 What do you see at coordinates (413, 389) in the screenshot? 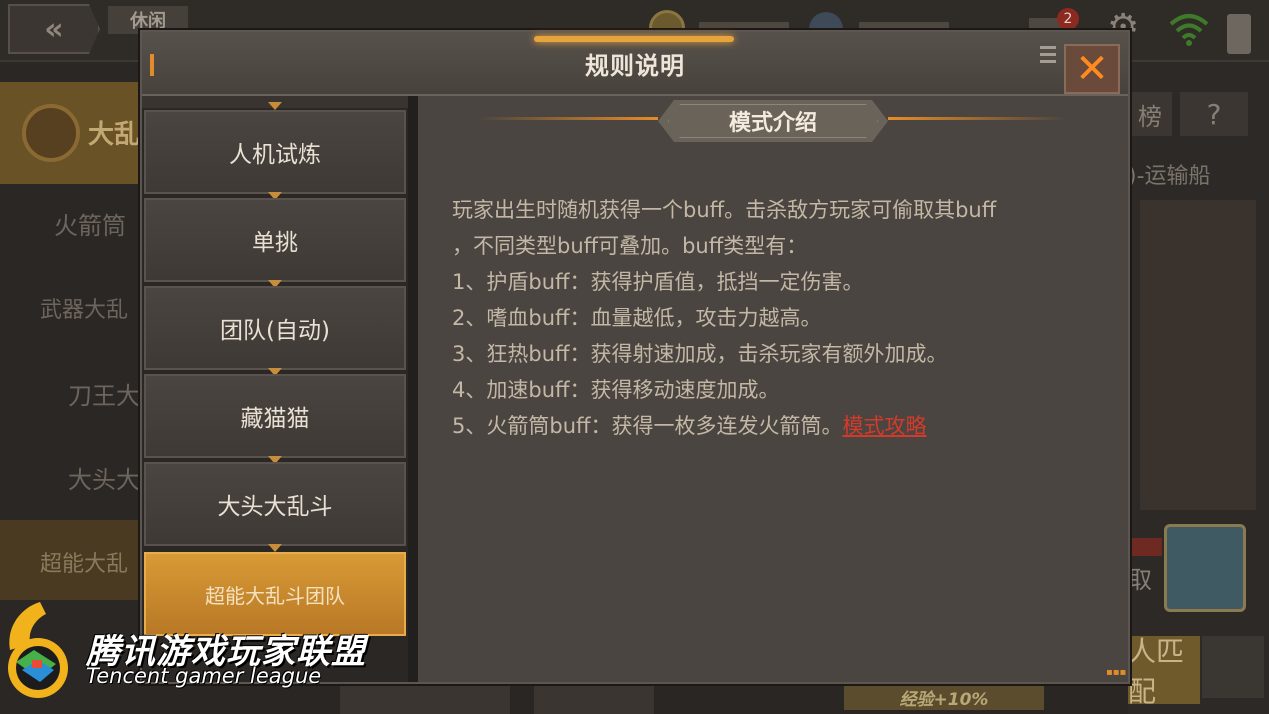
I see `tab-divider` at bounding box center [413, 389].